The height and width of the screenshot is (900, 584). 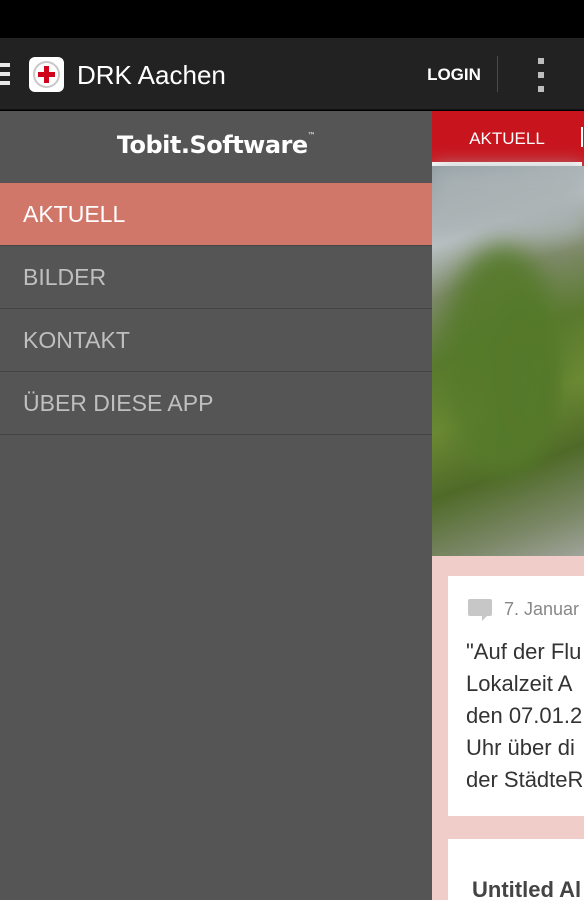 I want to click on action-bar: DRK Aachen LOGIN, so click(x=292, y=74).